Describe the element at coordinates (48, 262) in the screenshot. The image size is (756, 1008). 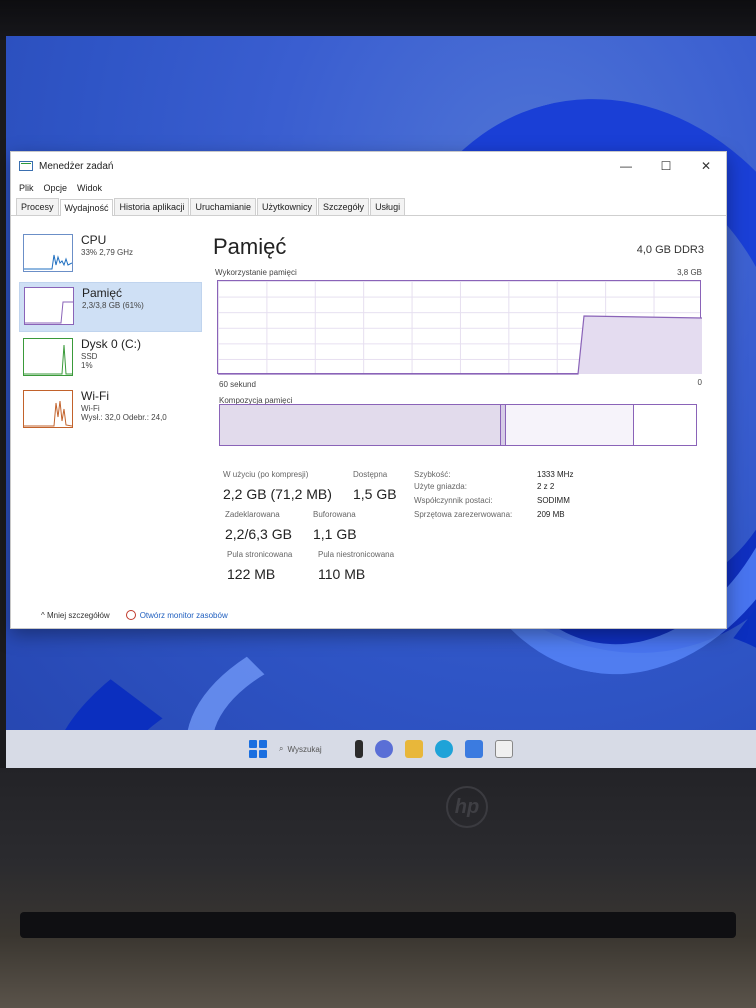
I see `cpu-sparkline` at that location.